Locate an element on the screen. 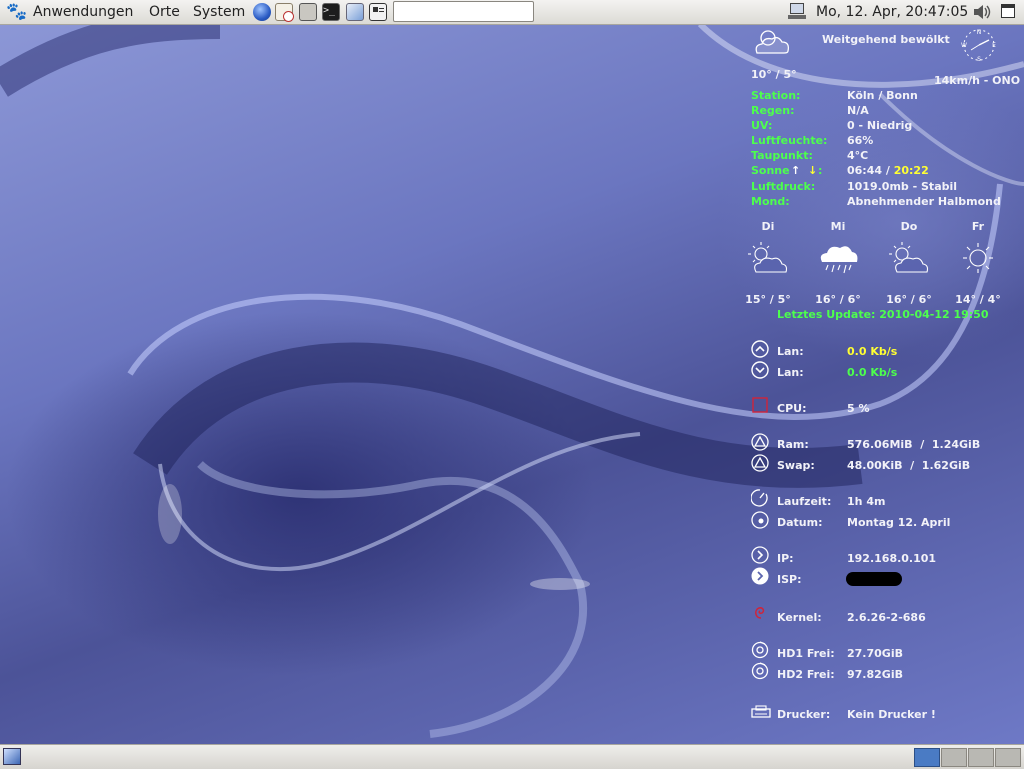 The width and height of the screenshot is (1024, 769). forecast-temperature: 15° / 5° is located at coordinates (768, 299).